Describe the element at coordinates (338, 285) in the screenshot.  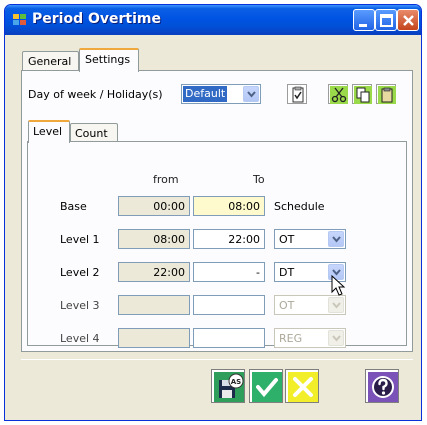
I see `mouse-cursor-icon` at that location.